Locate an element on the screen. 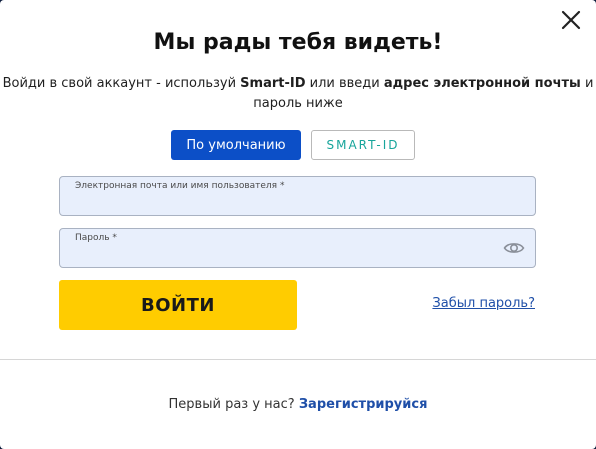 The height and width of the screenshot is (449, 596). email-field: Электронная почта или имя пользователя * is located at coordinates (297, 196).